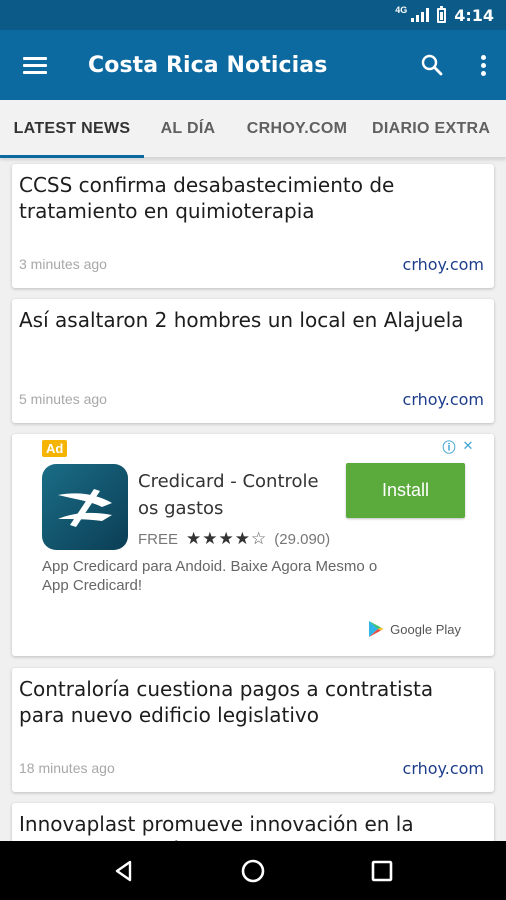 The image size is (506, 900). What do you see at coordinates (228, 495) in the screenshot?
I see `ad-app-title: Credicard - Controle os gastos` at bounding box center [228, 495].